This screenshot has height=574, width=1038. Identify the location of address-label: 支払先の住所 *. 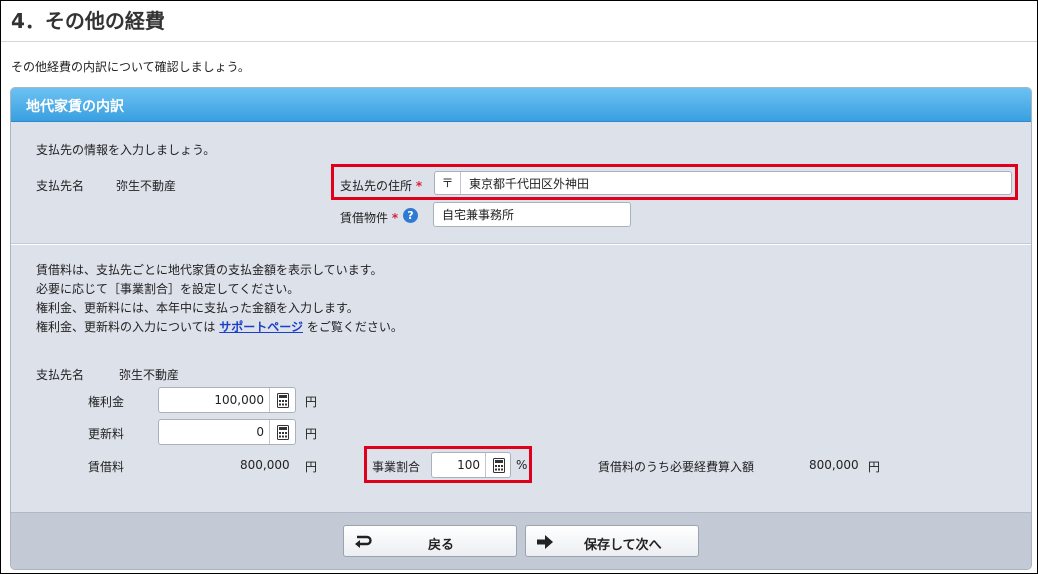
(381, 185).